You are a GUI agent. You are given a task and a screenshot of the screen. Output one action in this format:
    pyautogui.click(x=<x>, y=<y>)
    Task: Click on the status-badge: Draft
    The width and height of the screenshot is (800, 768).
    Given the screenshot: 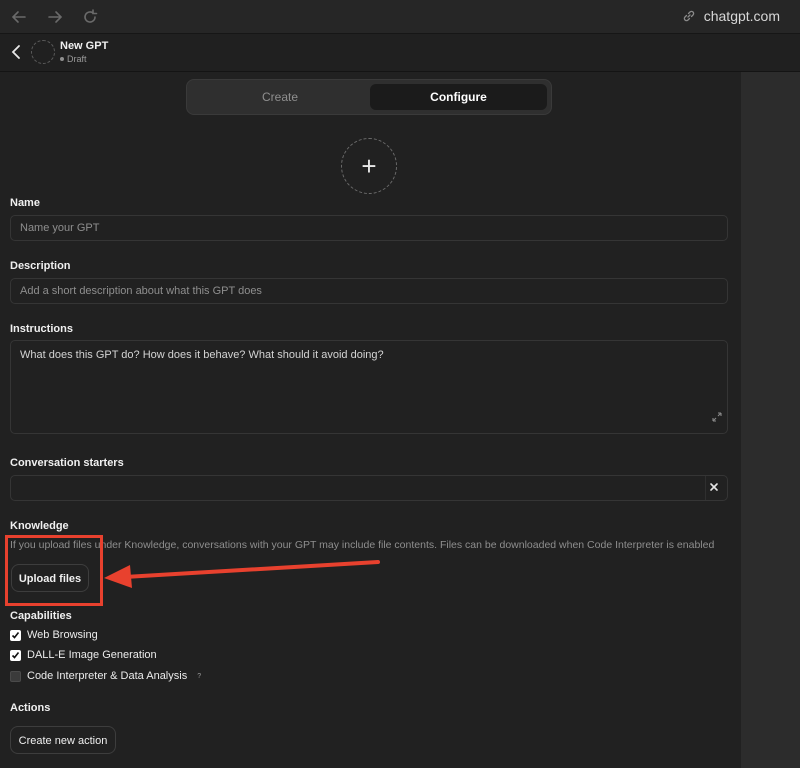 What is the action you would take?
    pyautogui.click(x=73, y=59)
    